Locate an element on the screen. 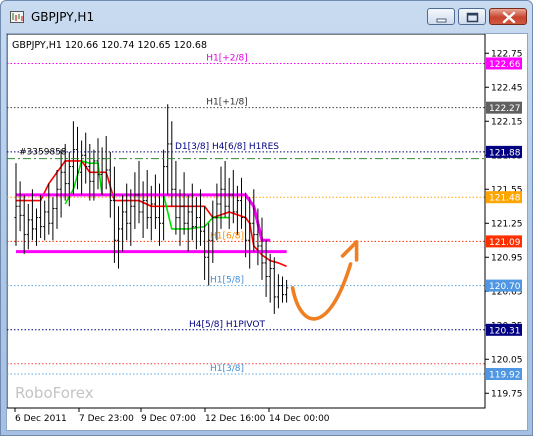  maximize-icon is located at coordinates (472, 17).